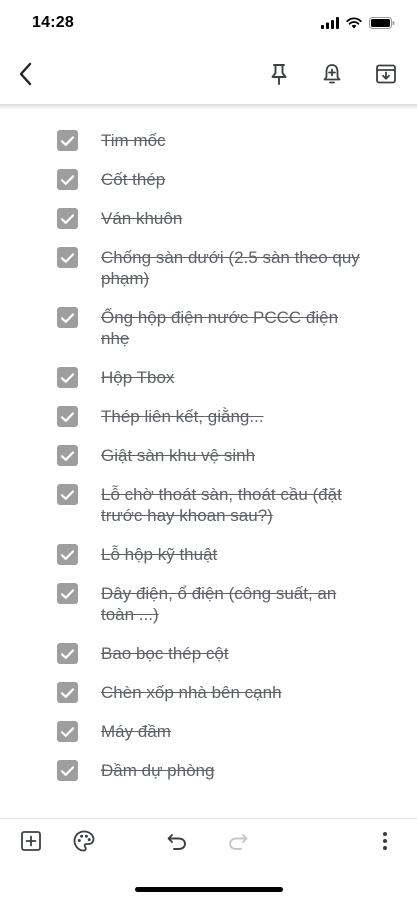 Image resolution: width=417 pixels, height=903 pixels. I want to click on back-button, so click(26, 76).